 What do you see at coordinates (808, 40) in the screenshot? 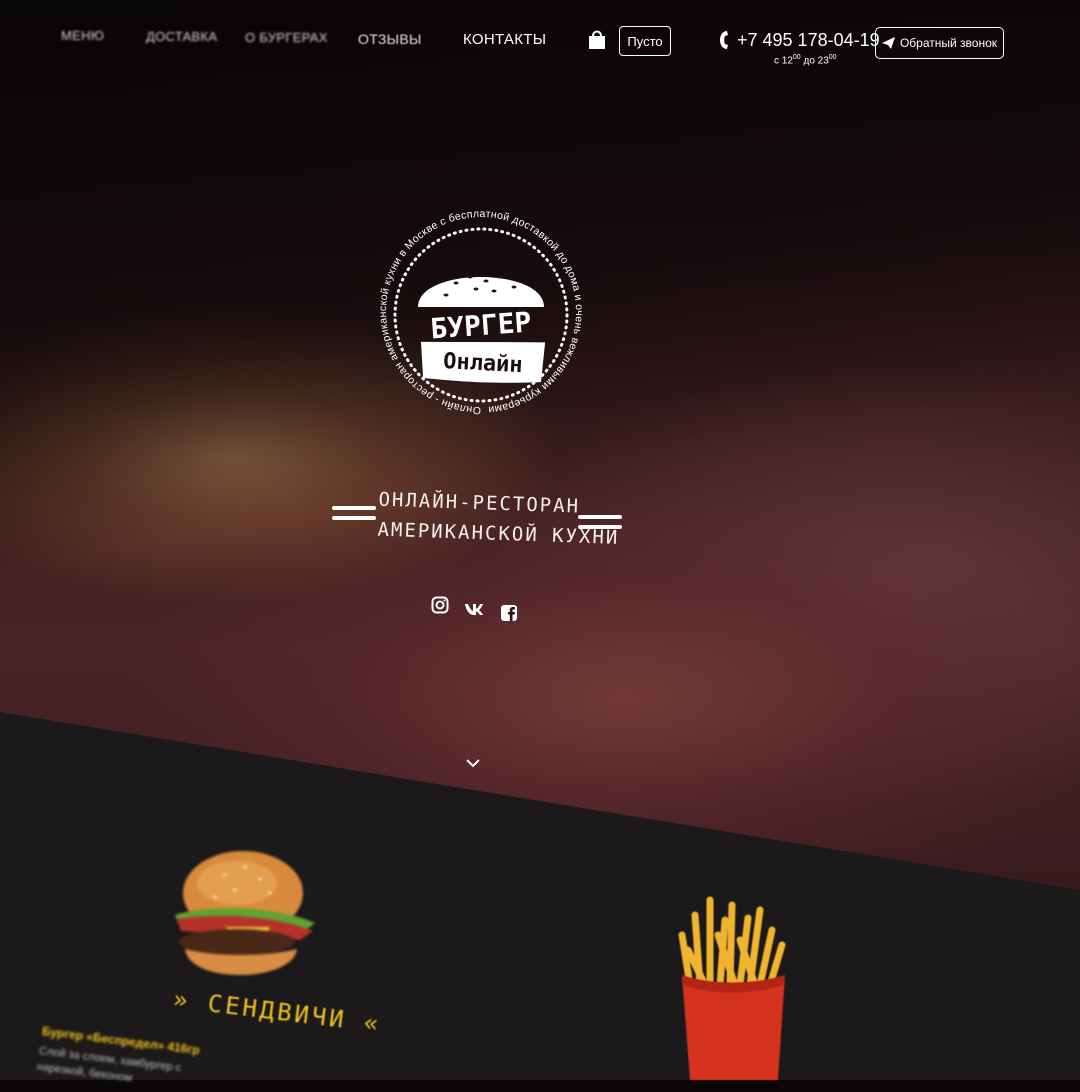
I see `phone-number: +7 495 178-04-19` at bounding box center [808, 40].